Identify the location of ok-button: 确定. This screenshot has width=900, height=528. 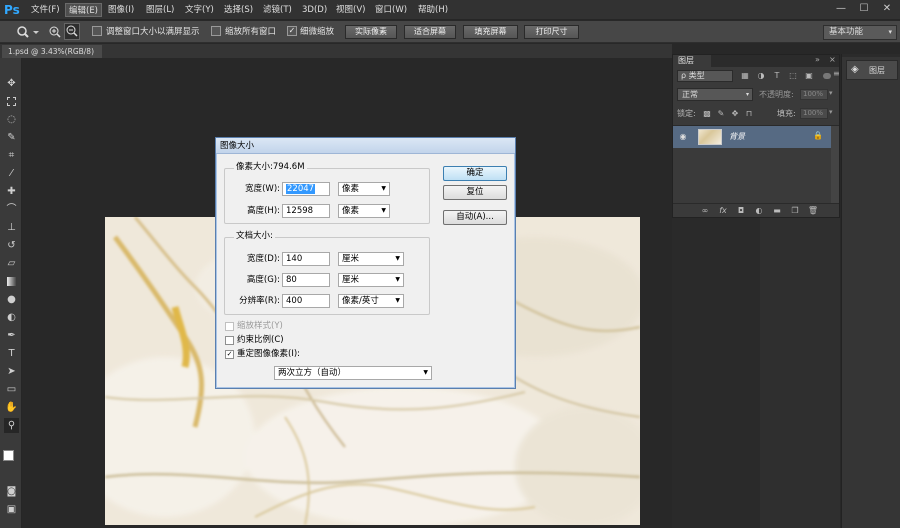
(475, 173).